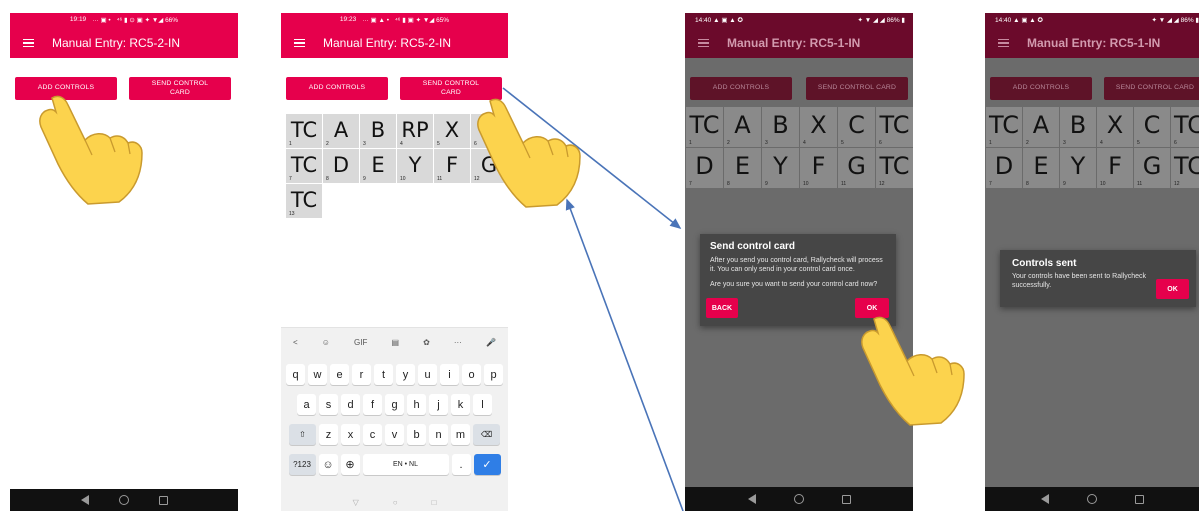  I want to click on key-g: g, so click(394, 404).